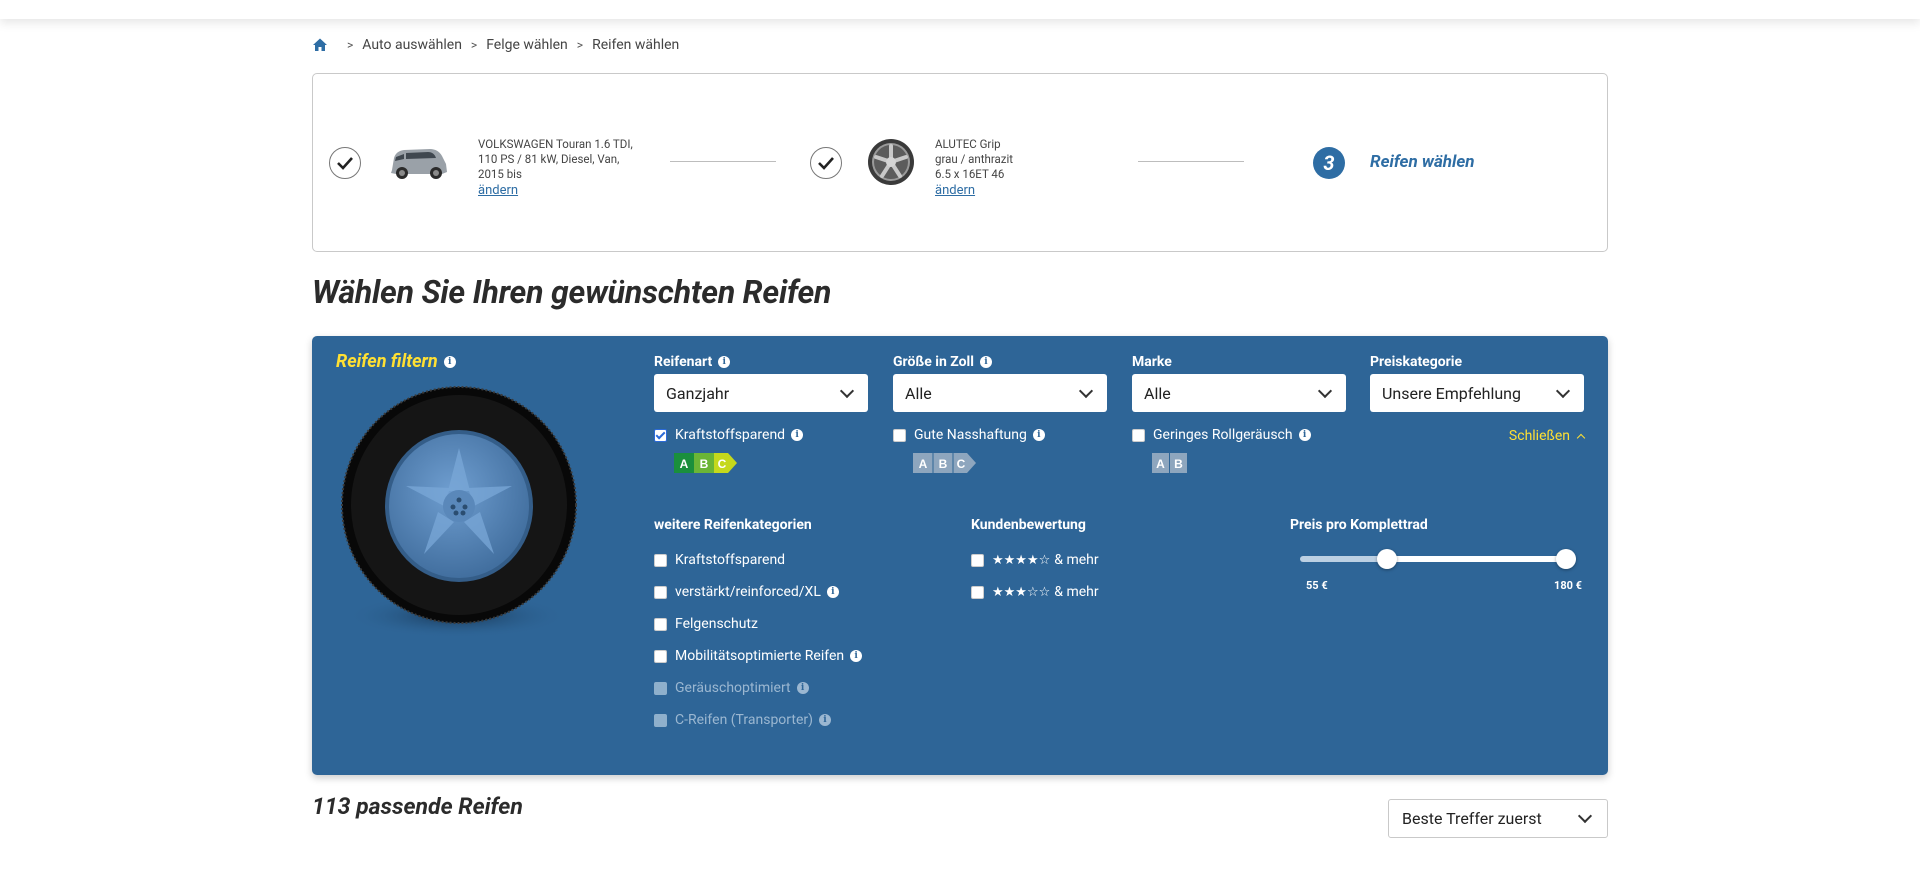 This screenshot has width=1920, height=881. I want to click on car-line-1: VOLKSWAGEN Touran 1.6 TDI,, so click(555, 144).